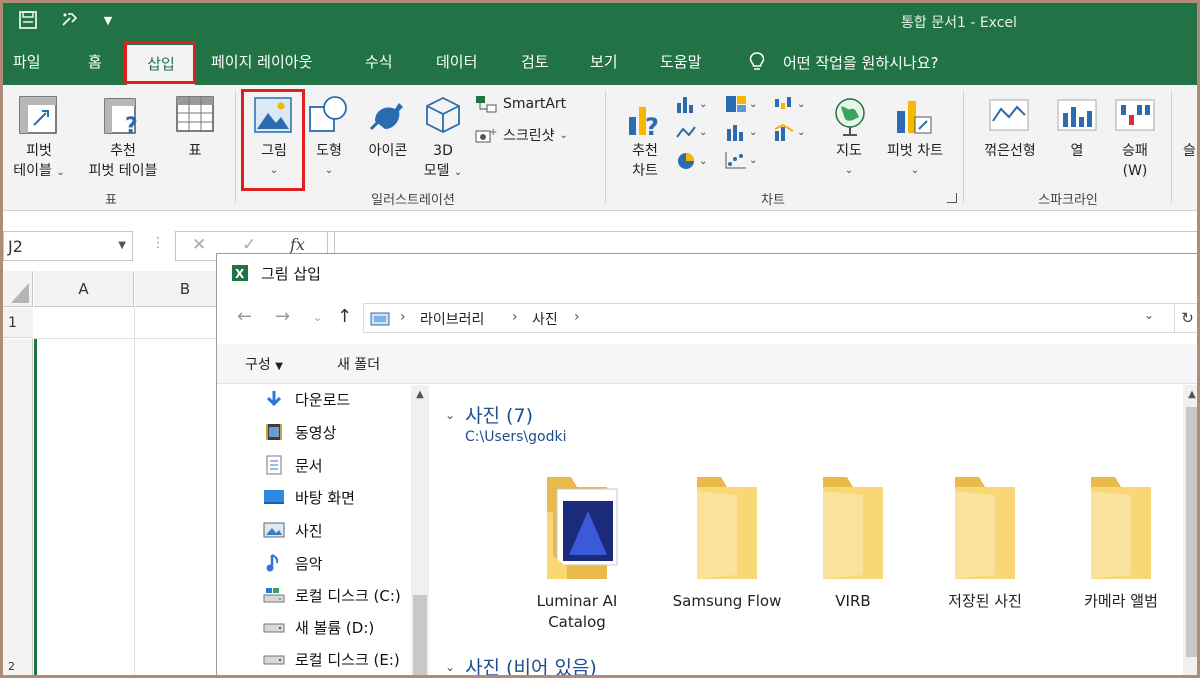  I want to click on recent-locations-icon: ⌄, so click(317, 317).